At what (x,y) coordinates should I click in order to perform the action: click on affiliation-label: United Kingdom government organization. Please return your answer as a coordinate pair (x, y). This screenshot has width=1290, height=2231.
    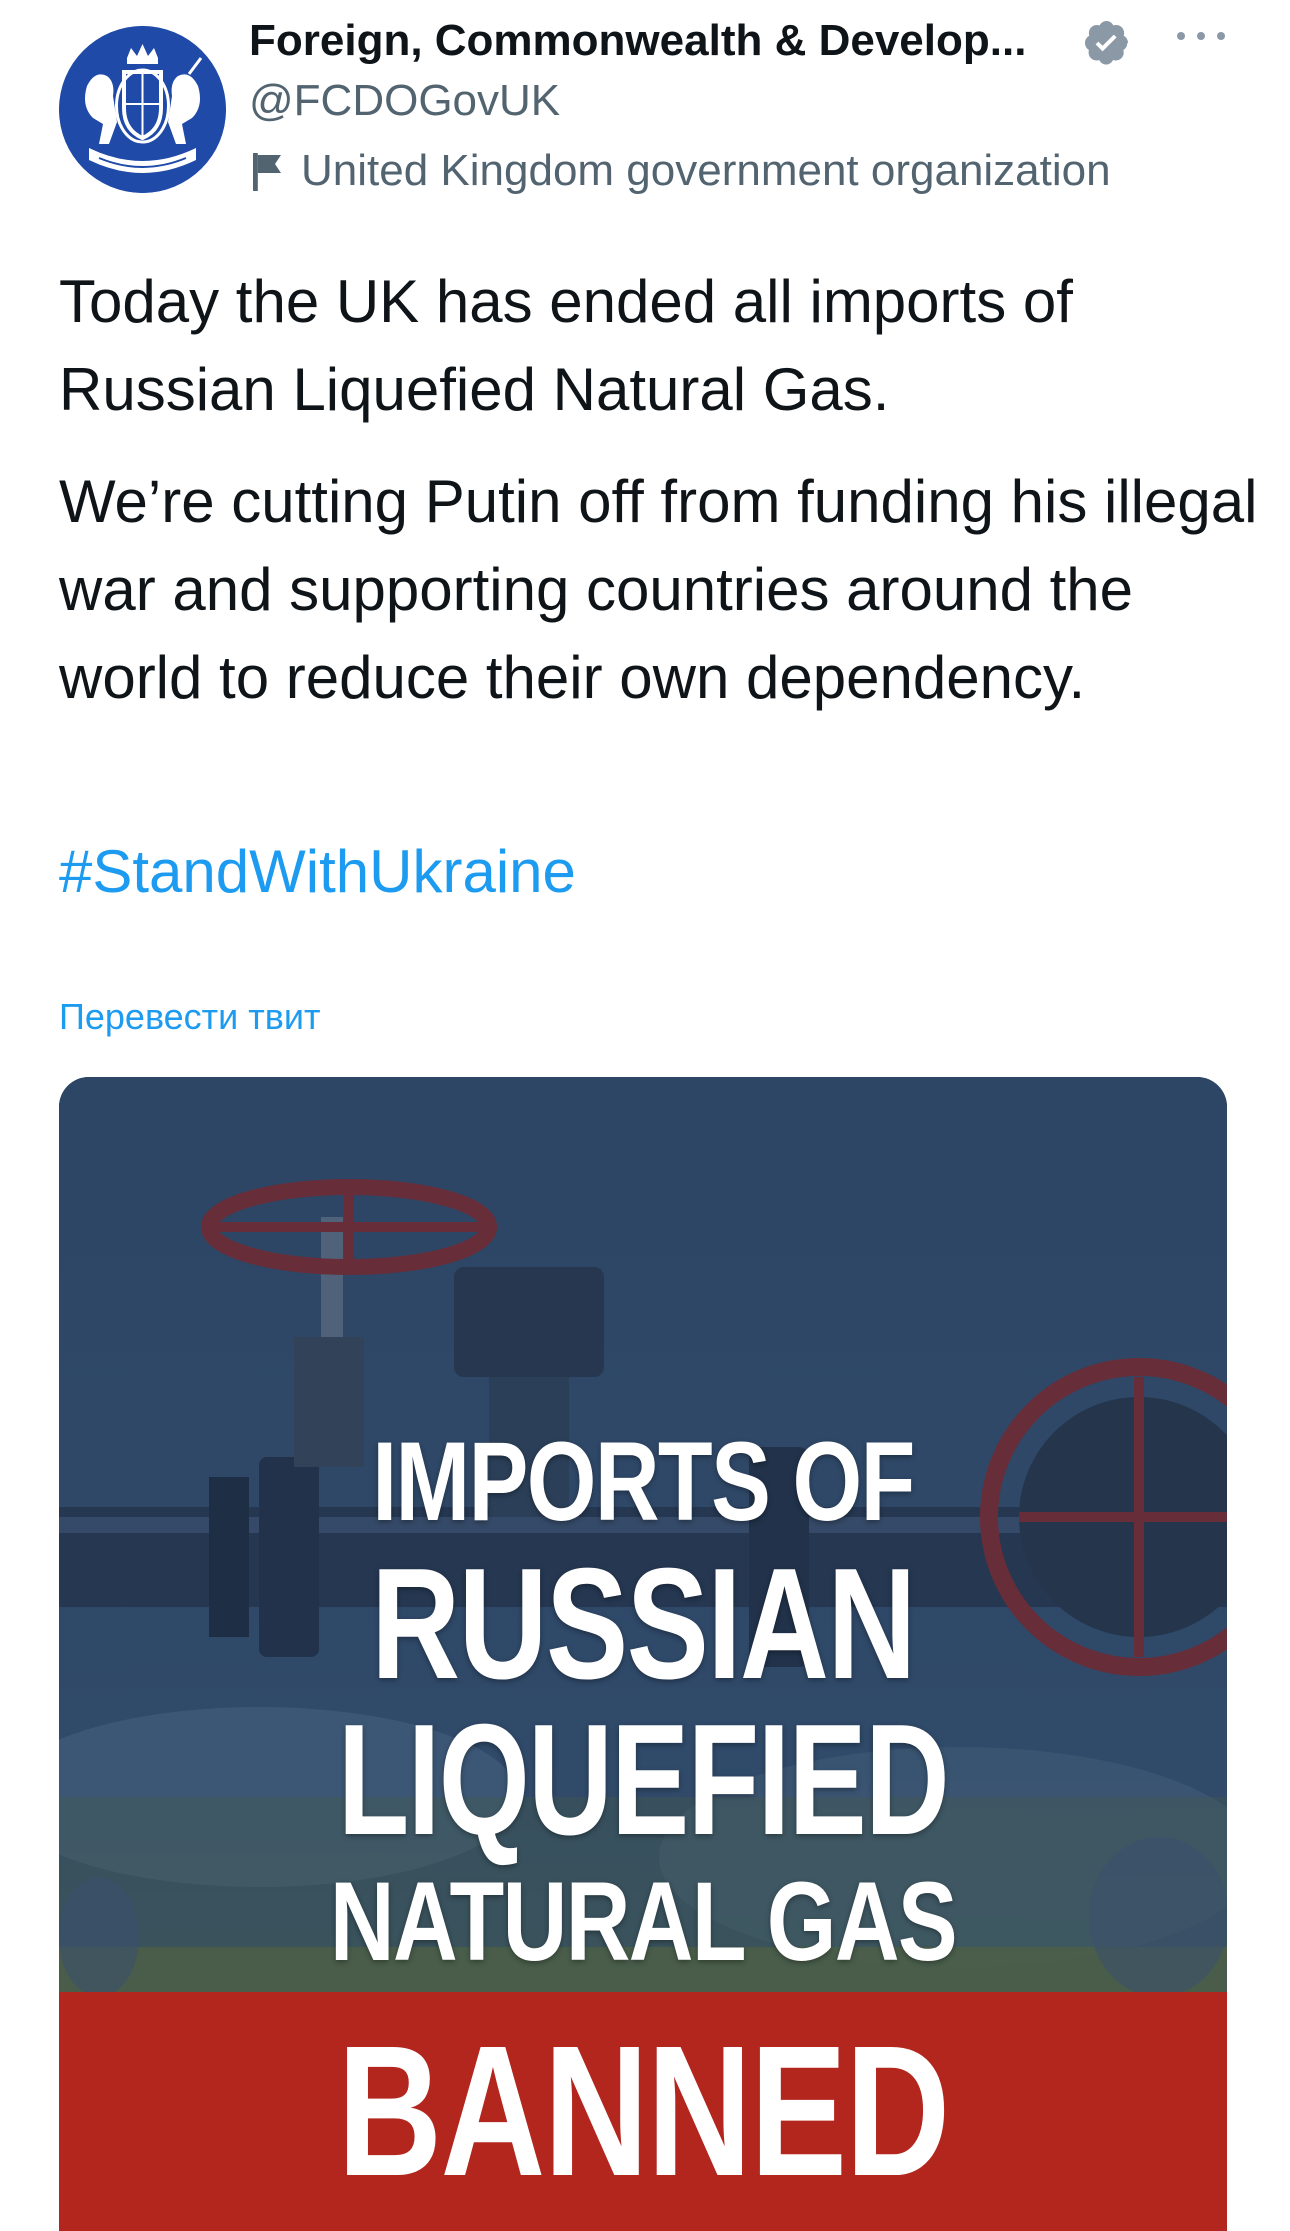
    Looking at the image, I should click on (680, 171).